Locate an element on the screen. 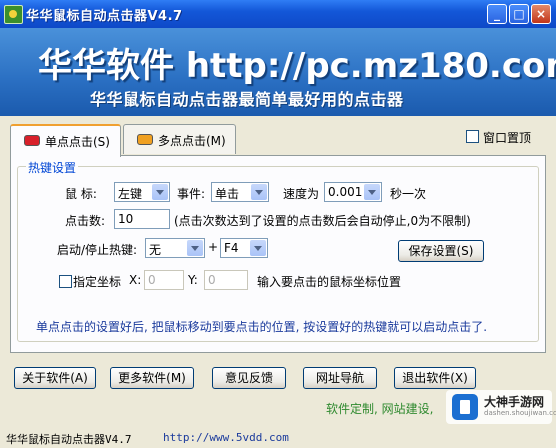 The image size is (556, 448). watermark-logo-icon is located at coordinates (465, 407).